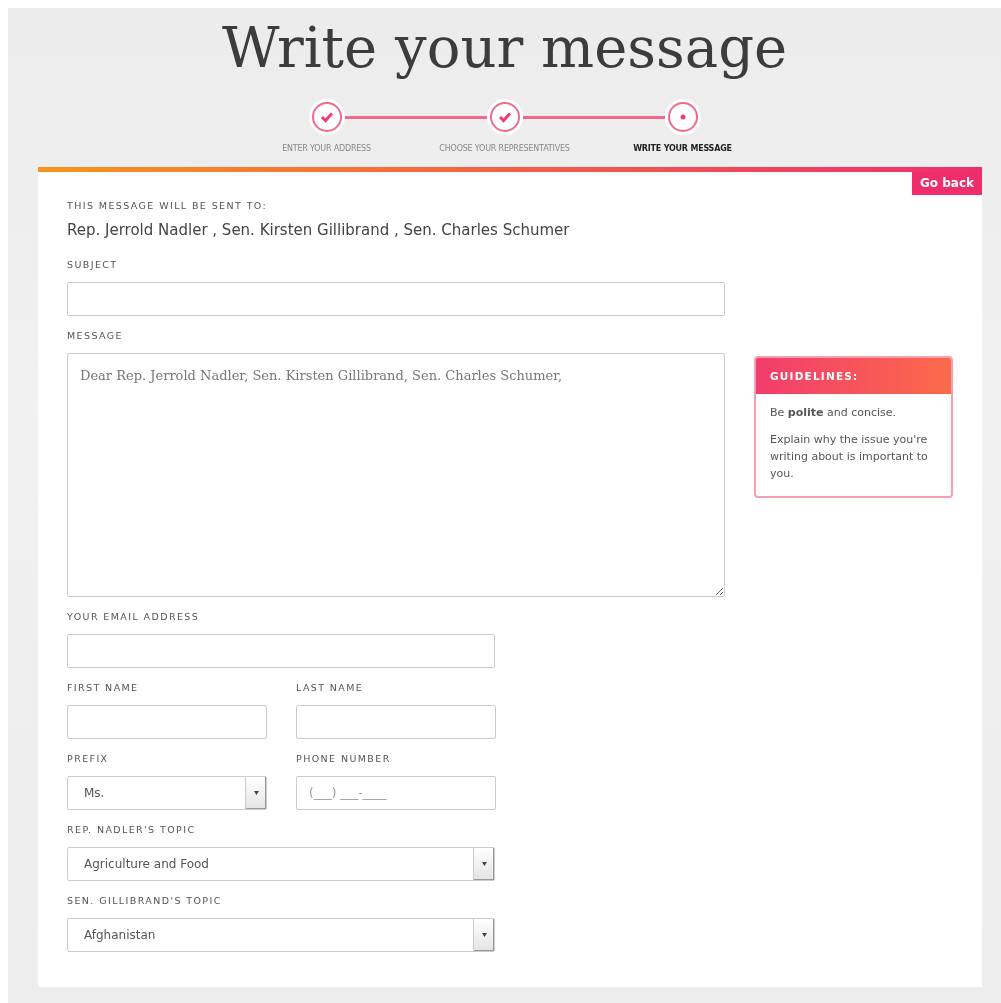  I want to click on field-label: SEN. GILLIBRAND'S TOPIC, so click(145, 901).